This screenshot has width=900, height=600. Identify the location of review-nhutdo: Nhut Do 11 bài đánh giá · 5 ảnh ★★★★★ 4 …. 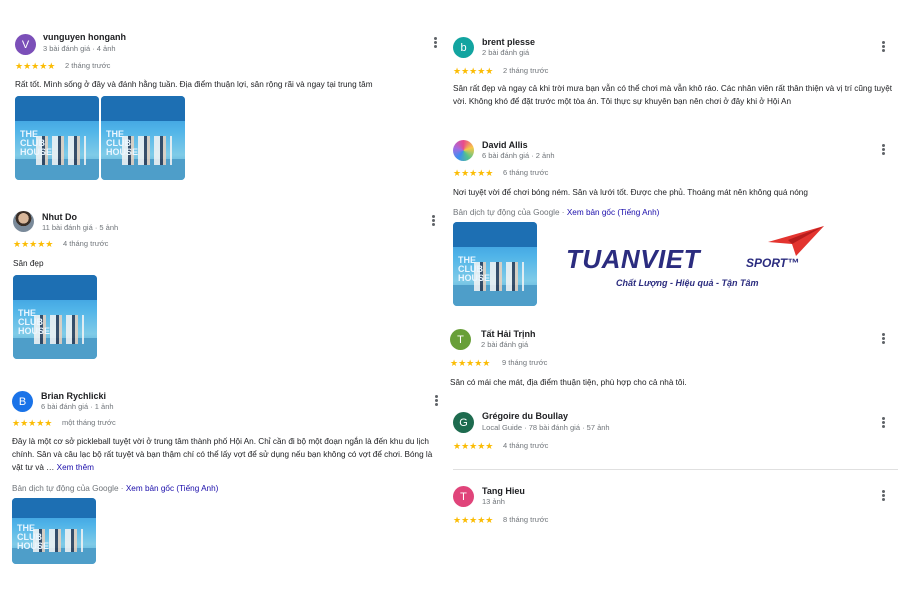
(225, 285).